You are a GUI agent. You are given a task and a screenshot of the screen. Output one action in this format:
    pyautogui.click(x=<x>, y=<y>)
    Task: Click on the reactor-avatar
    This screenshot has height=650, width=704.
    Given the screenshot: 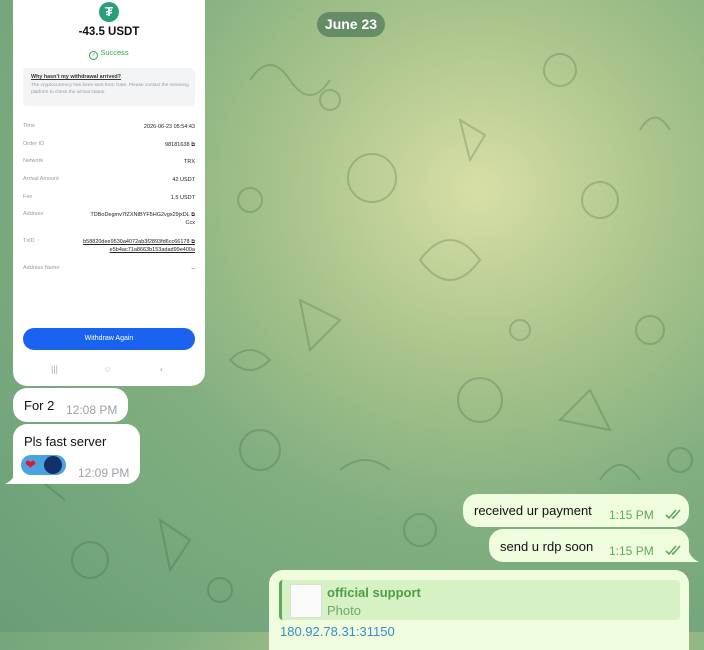 What is the action you would take?
    pyautogui.click(x=53, y=465)
    